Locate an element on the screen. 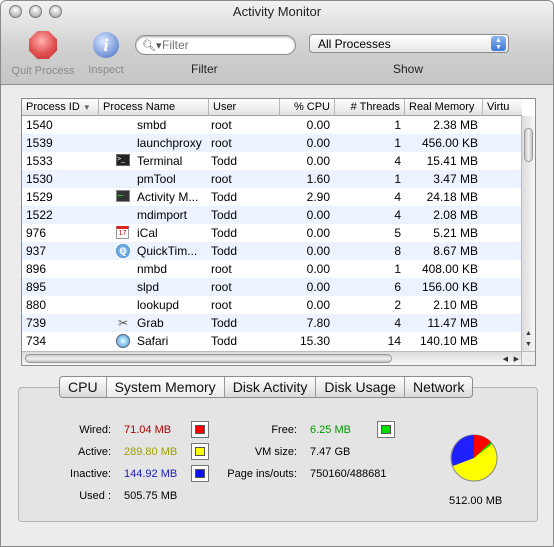 Image resolution: width=554 pixels, height=547 pixels. cell-real-memory: 2.08 MB is located at coordinates (455, 215).